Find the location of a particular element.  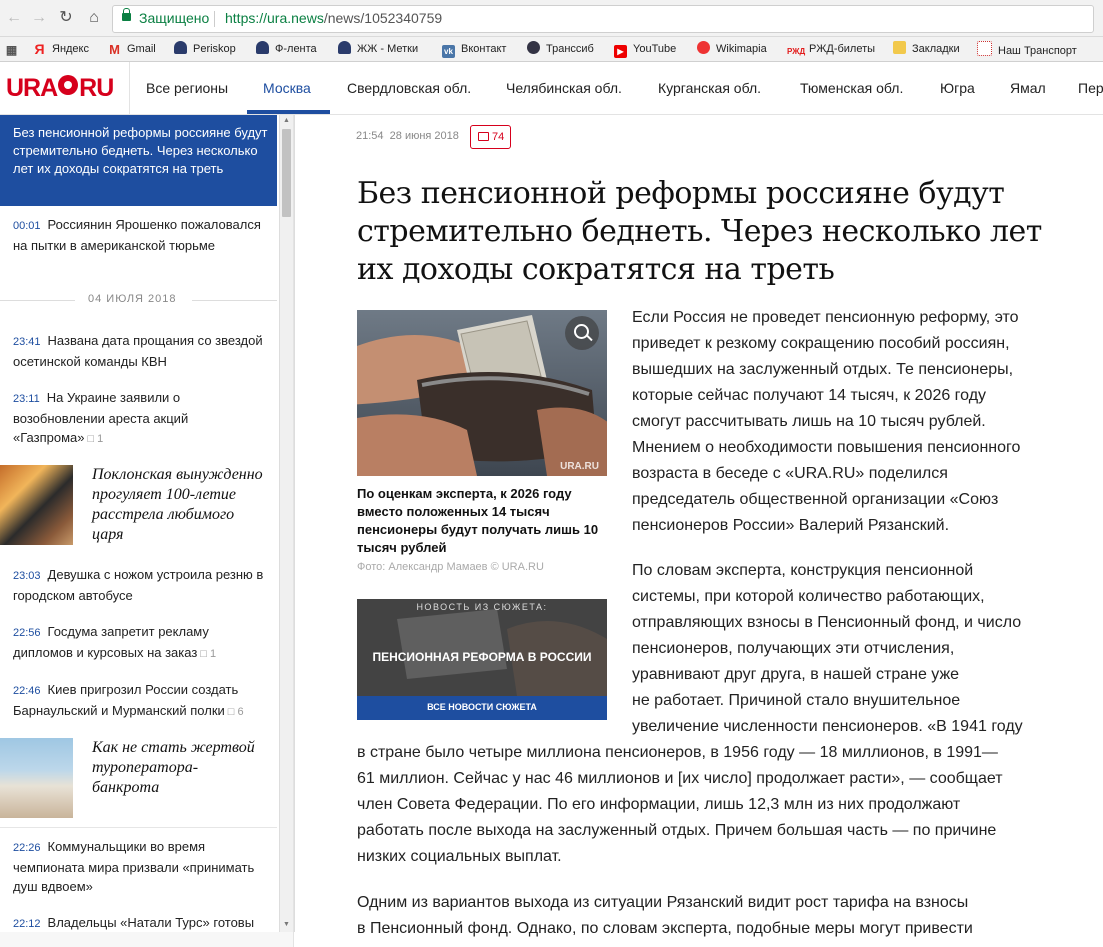

bookmark-transsib: Транссиб is located at coordinates (560, 49).